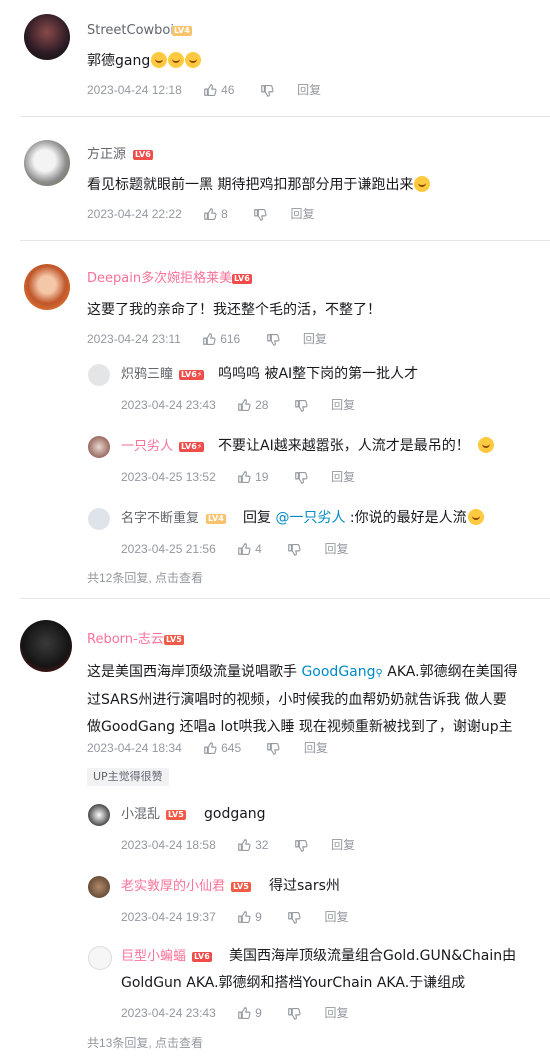 Image resolution: width=550 pixels, height=1062 pixels. What do you see at coordinates (262, 845) in the screenshot?
I see `like-count: 32` at bounding box center [262, 845].